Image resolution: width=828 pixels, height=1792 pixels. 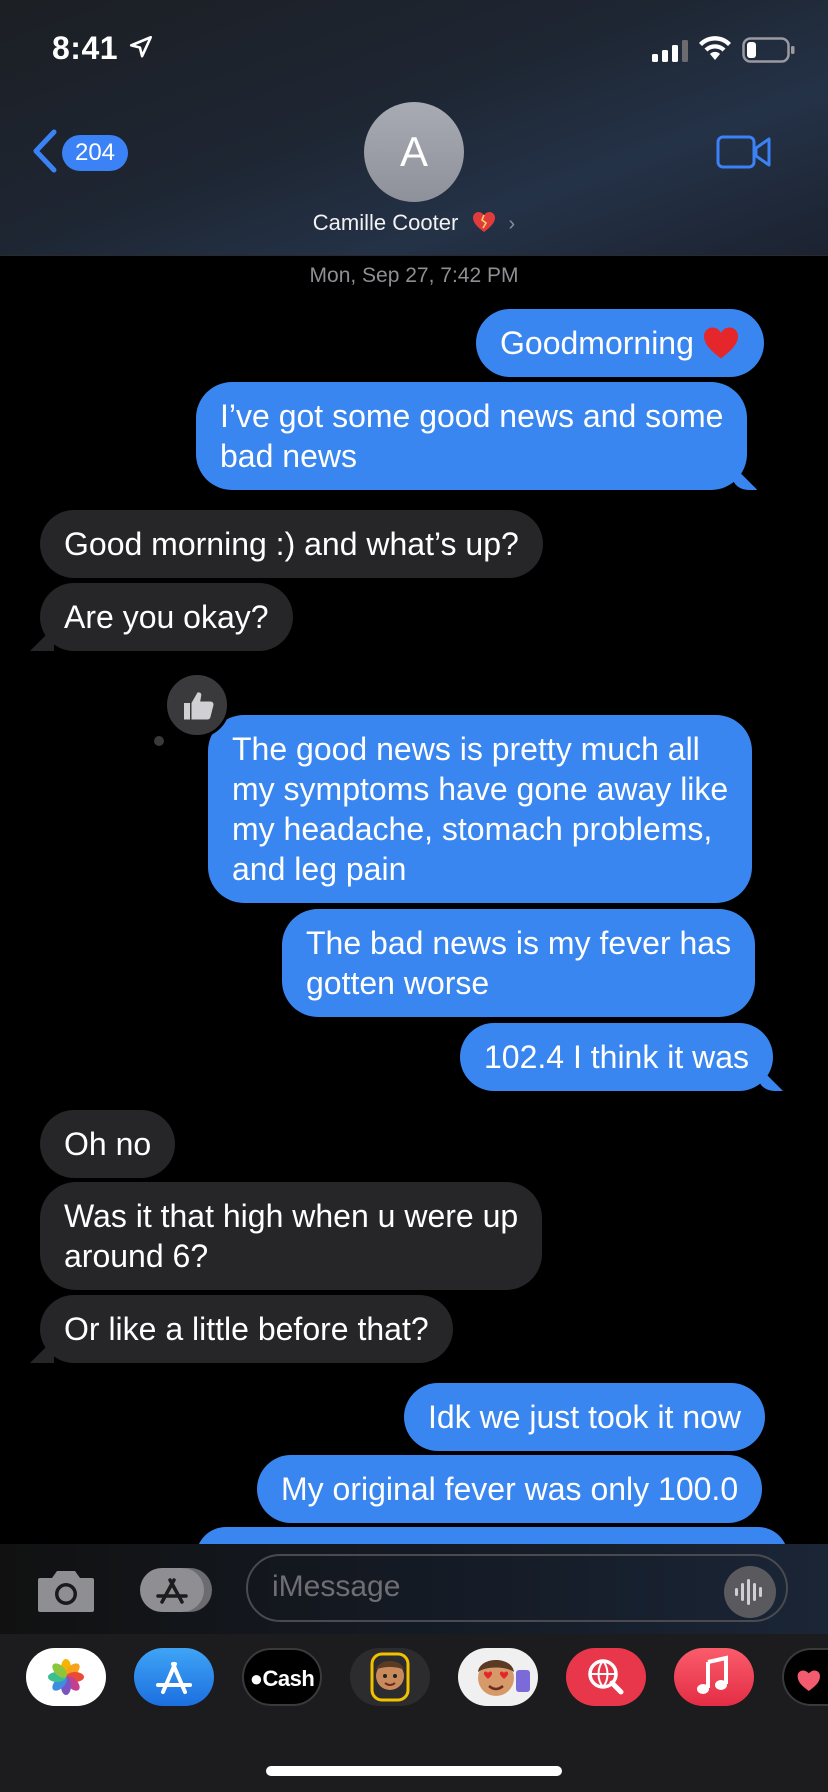 I want to click on received-message: Good morning :) and what’s up?, so click(x=291, y=544).